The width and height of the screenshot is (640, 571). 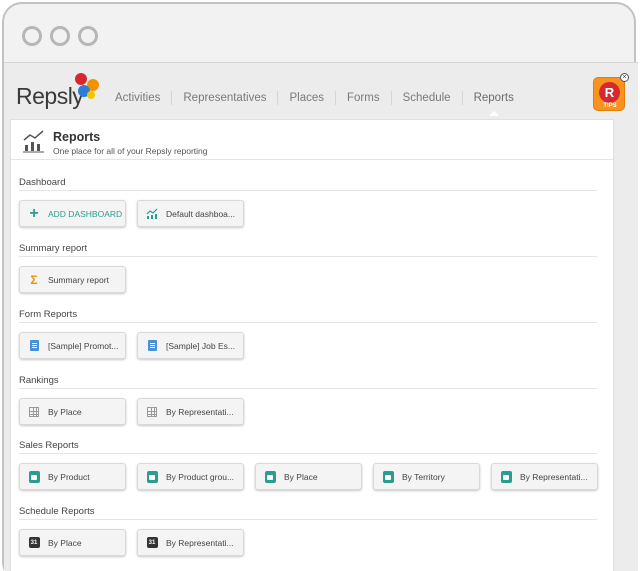 I want to click on section-title-schedule: Schedule Reports, so click(x=57, y=511).